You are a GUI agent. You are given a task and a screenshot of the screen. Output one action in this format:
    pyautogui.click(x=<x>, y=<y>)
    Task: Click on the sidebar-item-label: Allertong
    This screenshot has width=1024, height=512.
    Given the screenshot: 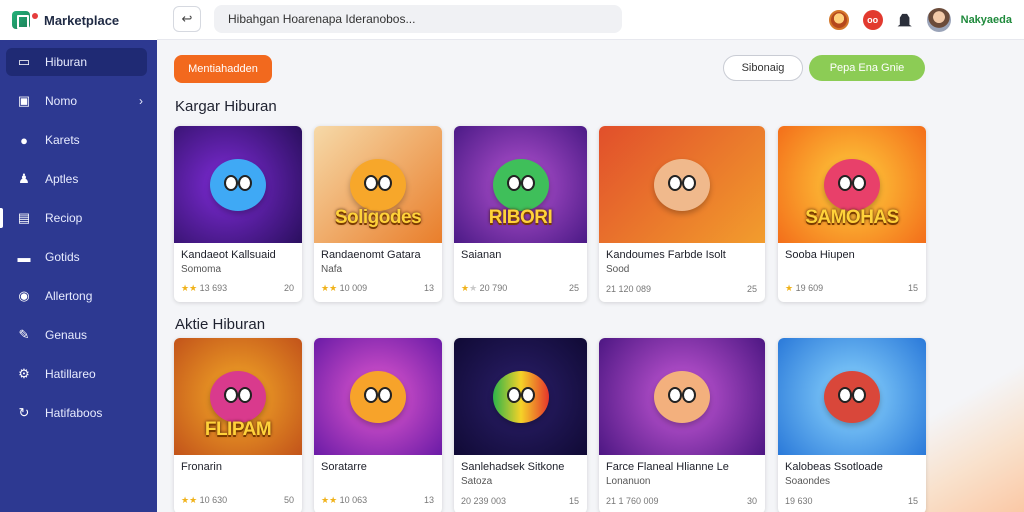 What is the action you would take?
    pyautogui.click(x=69, y=296)
    